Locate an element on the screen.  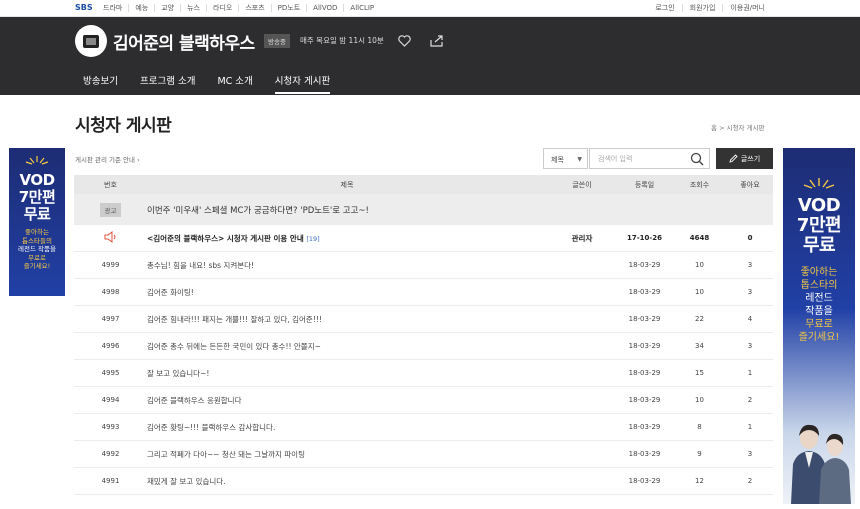
notice-author: 관리자 is located at coordinates (582, 238).